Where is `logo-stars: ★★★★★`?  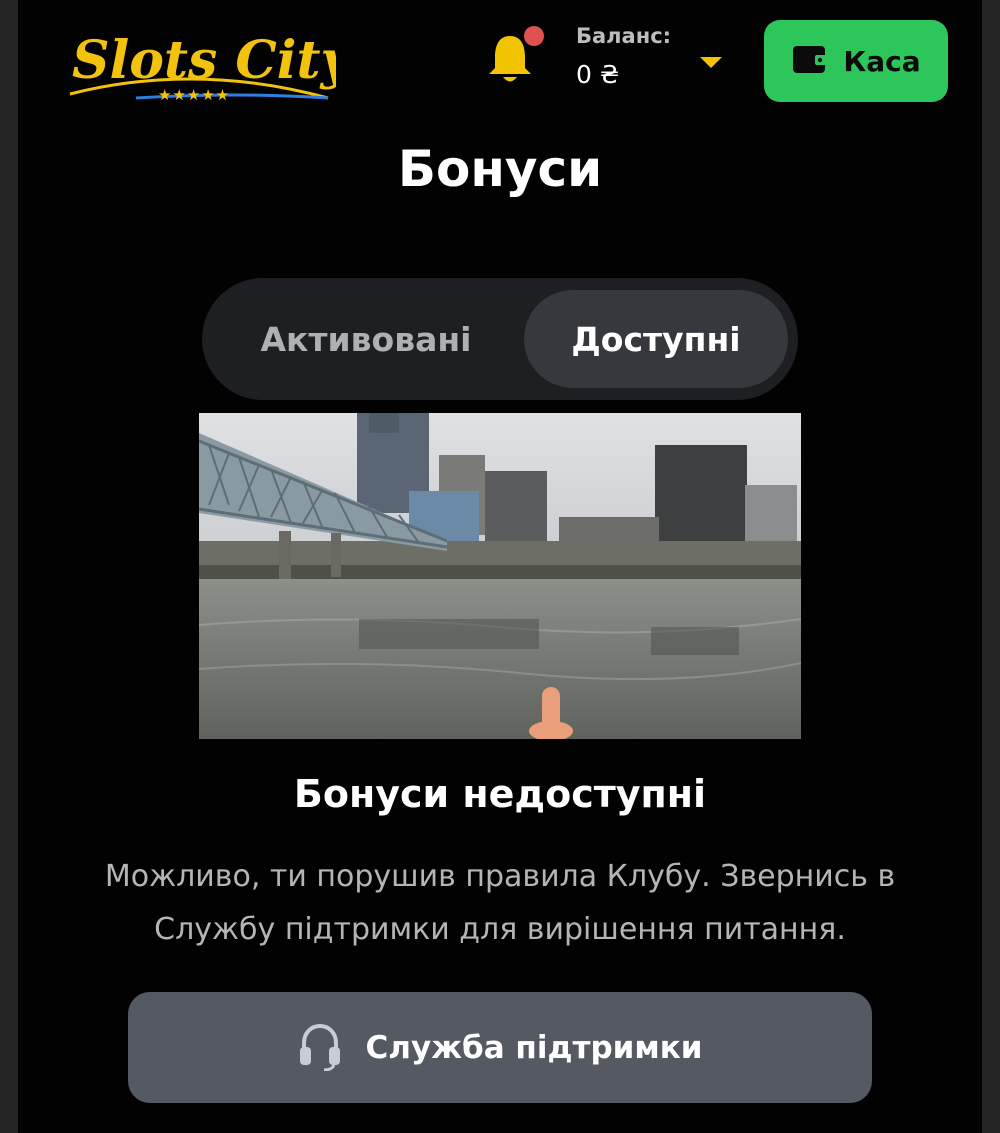 logo-stars: ★★★★★ is located at coordinates (194, 95).